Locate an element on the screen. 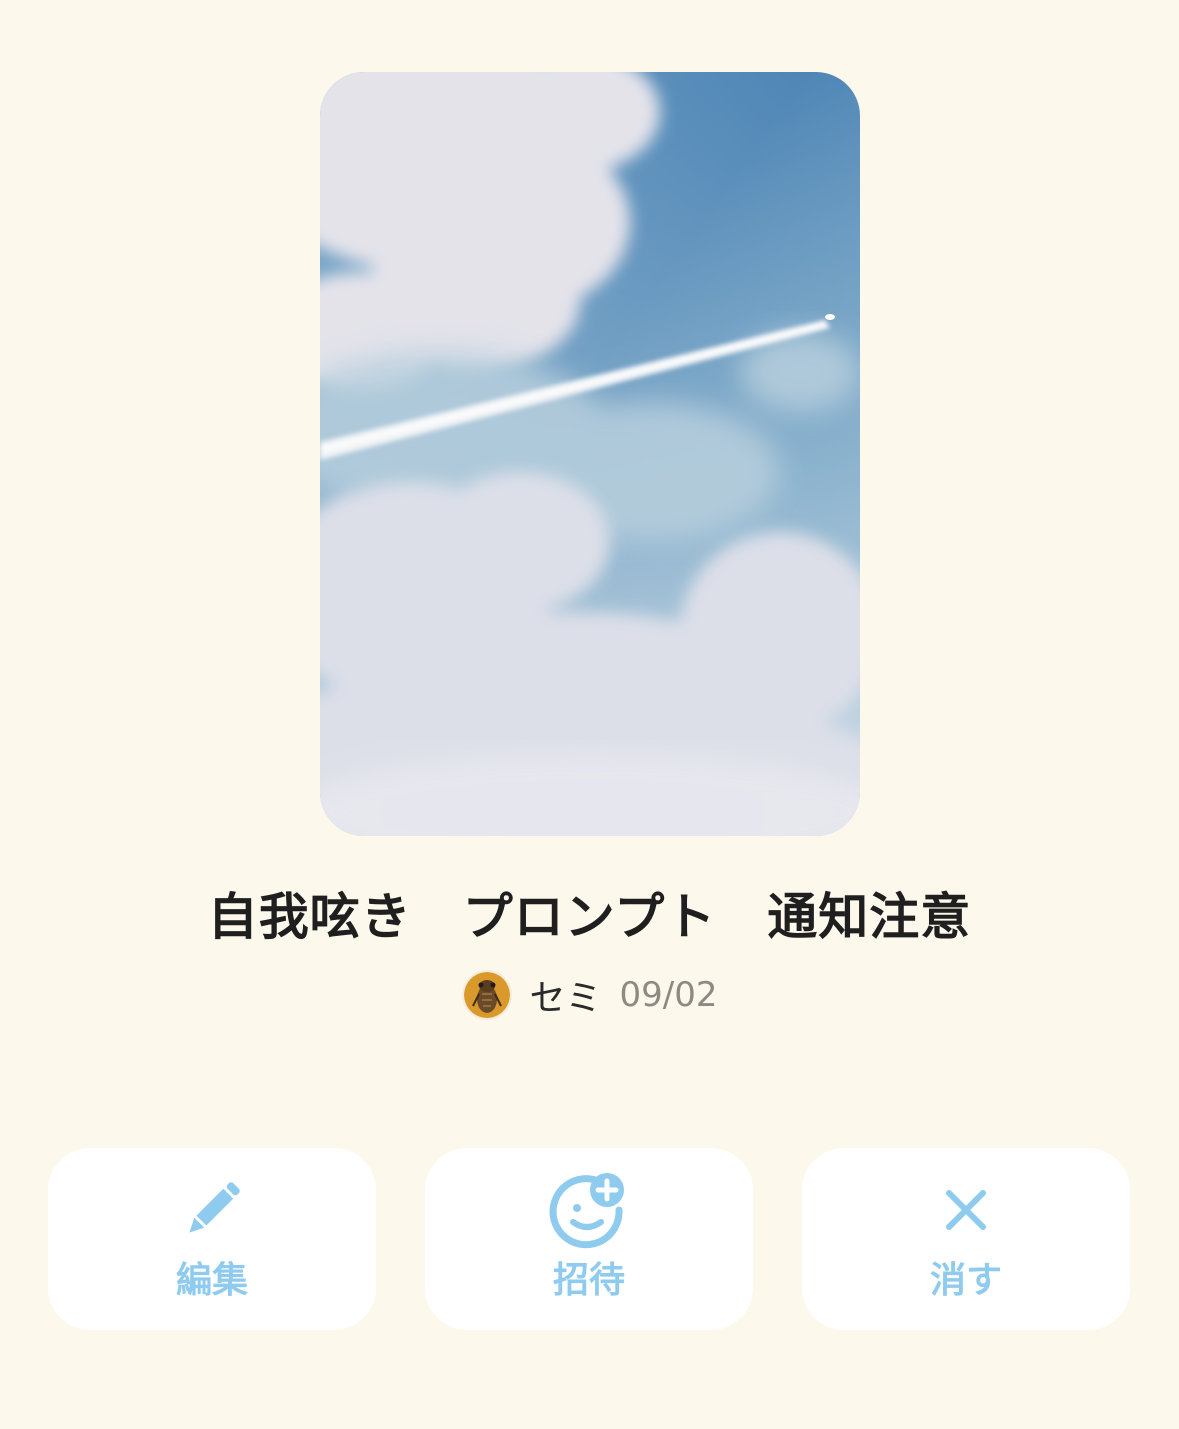  invite-label: 招待 is located at coordinates (588, 1280).